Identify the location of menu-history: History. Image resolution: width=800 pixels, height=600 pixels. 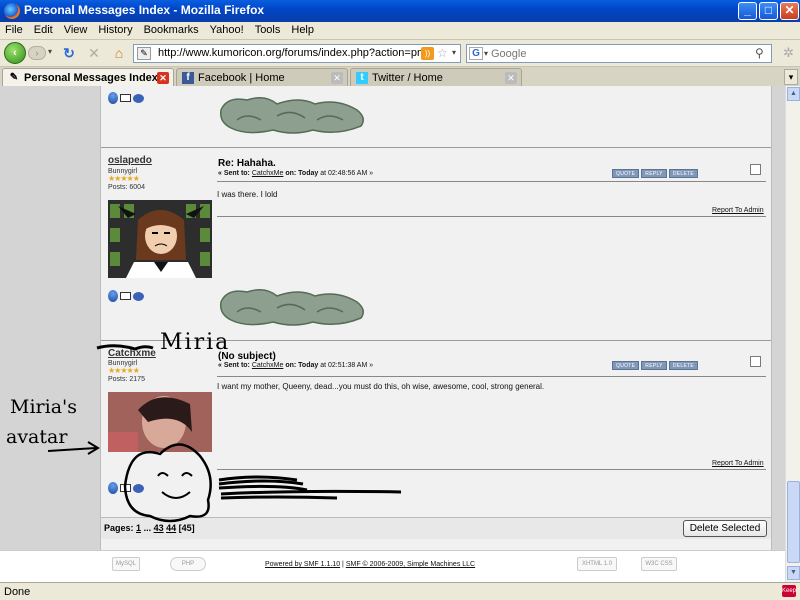
(115, 29).